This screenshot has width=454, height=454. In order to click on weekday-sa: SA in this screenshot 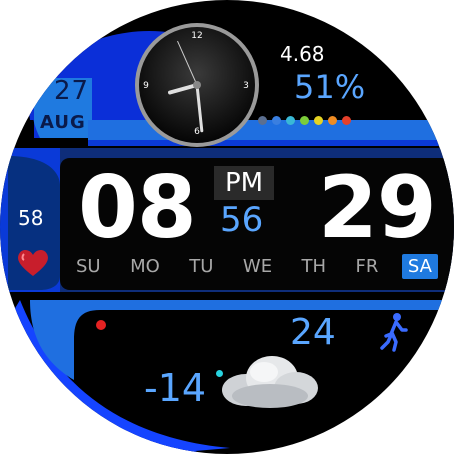, I will do `click(419, 266)`.